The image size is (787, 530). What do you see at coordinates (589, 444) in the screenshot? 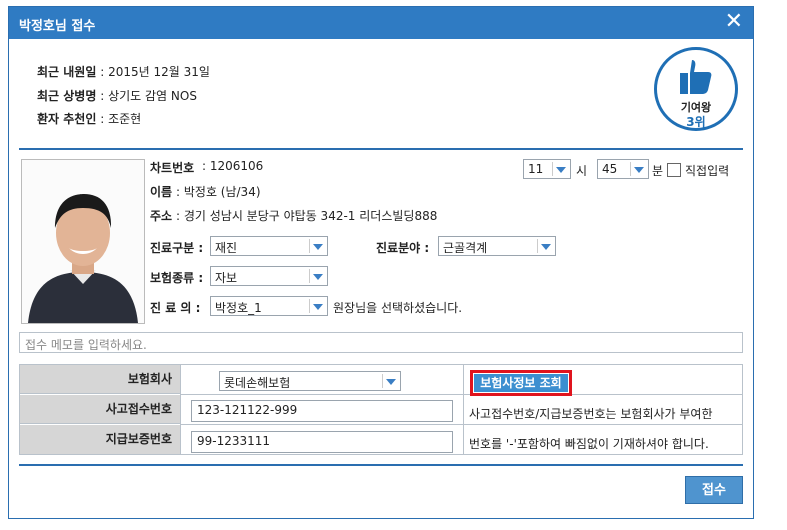
I see `insurance-note-2: 번호를 '-'포함하여 빠짐없이 기재하셔야 합니다.` at bounding box center [589, 444].